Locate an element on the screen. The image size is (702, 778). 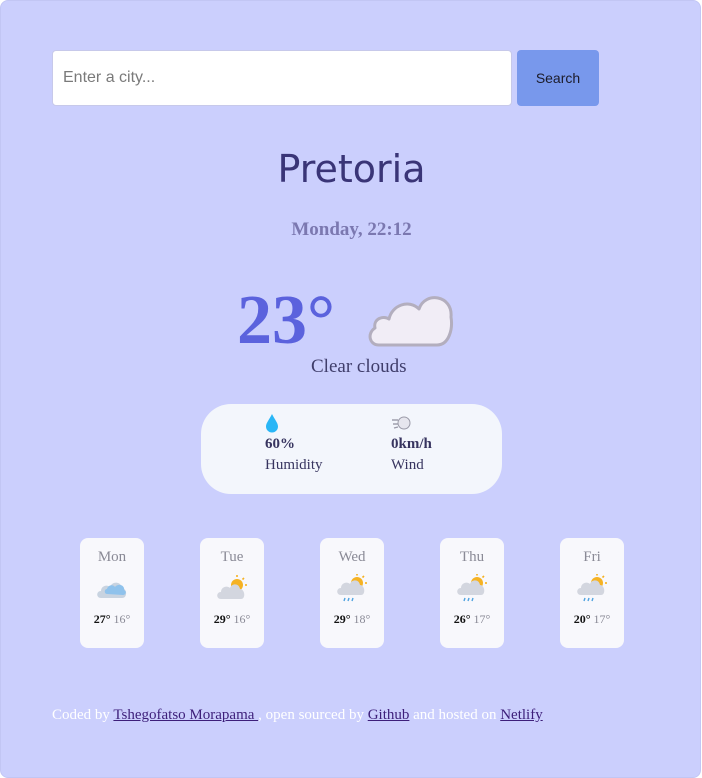
author-link: Tshegofatso Morapama is located at coordinates (185, 715).